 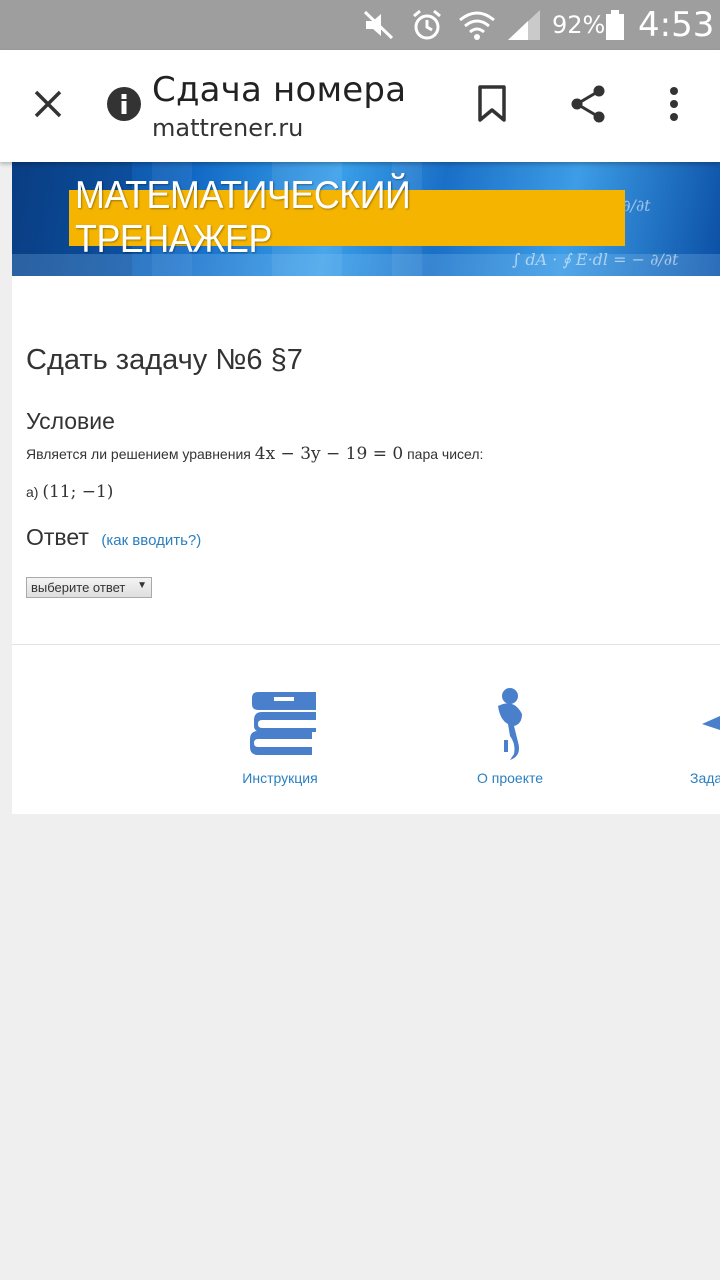 I want to click on banner-title: МАТЕМАТИЧЕСКИЙ ТРЕНАЖЕР, so click(x=243, y=217).